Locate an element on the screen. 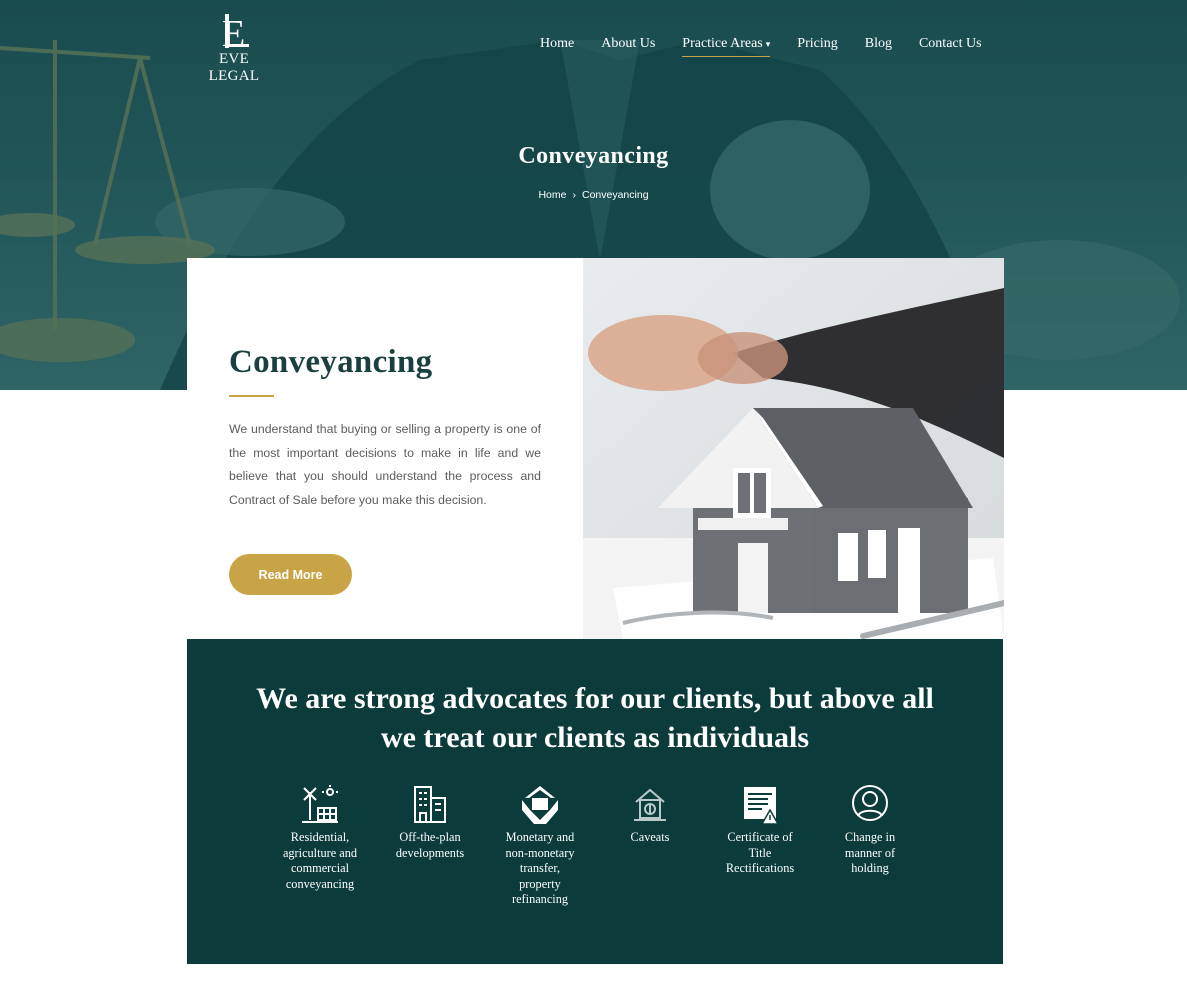  service-label-line: Residential, is located at coordinates (320, 837).